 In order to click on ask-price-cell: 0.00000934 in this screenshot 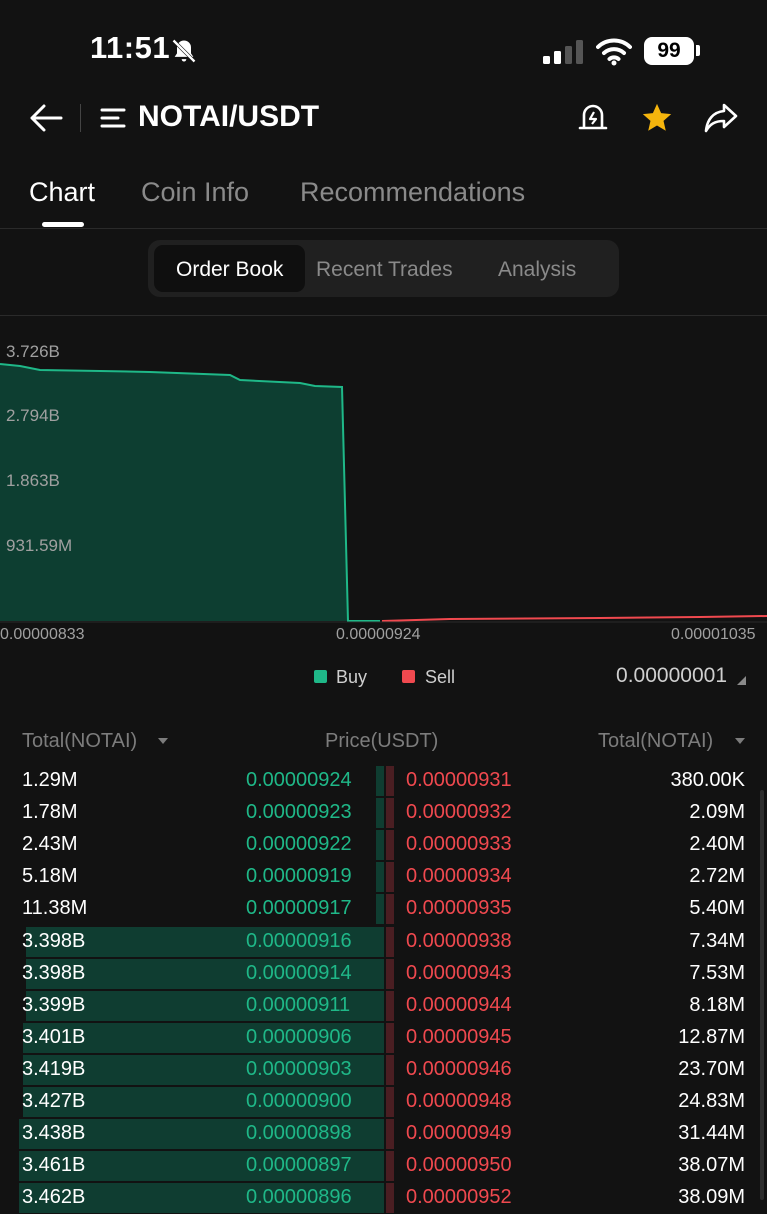, I will do `click(459, 876)`.